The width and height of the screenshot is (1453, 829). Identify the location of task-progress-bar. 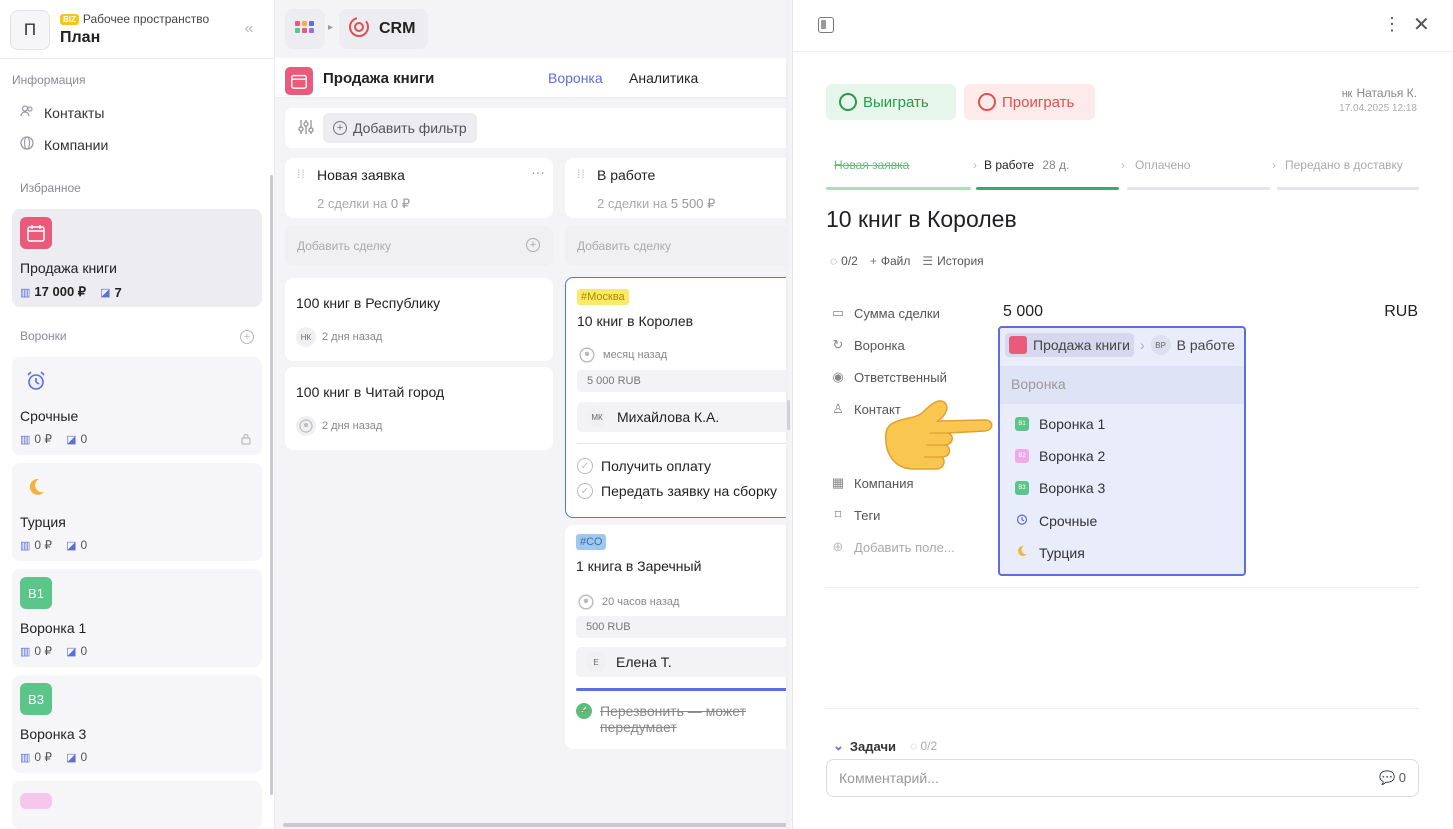
(683, 689).